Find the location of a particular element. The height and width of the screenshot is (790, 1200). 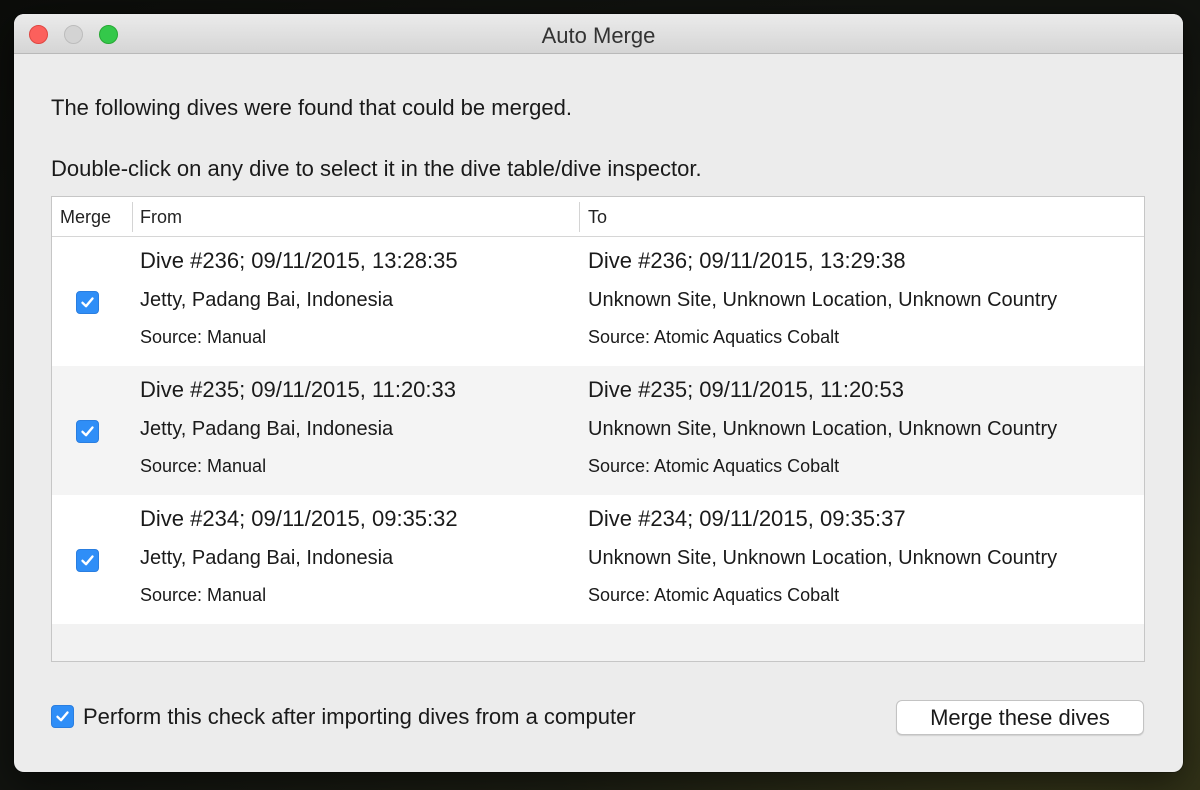

window-title: Auto Merge is located at coordinates (598, 35).